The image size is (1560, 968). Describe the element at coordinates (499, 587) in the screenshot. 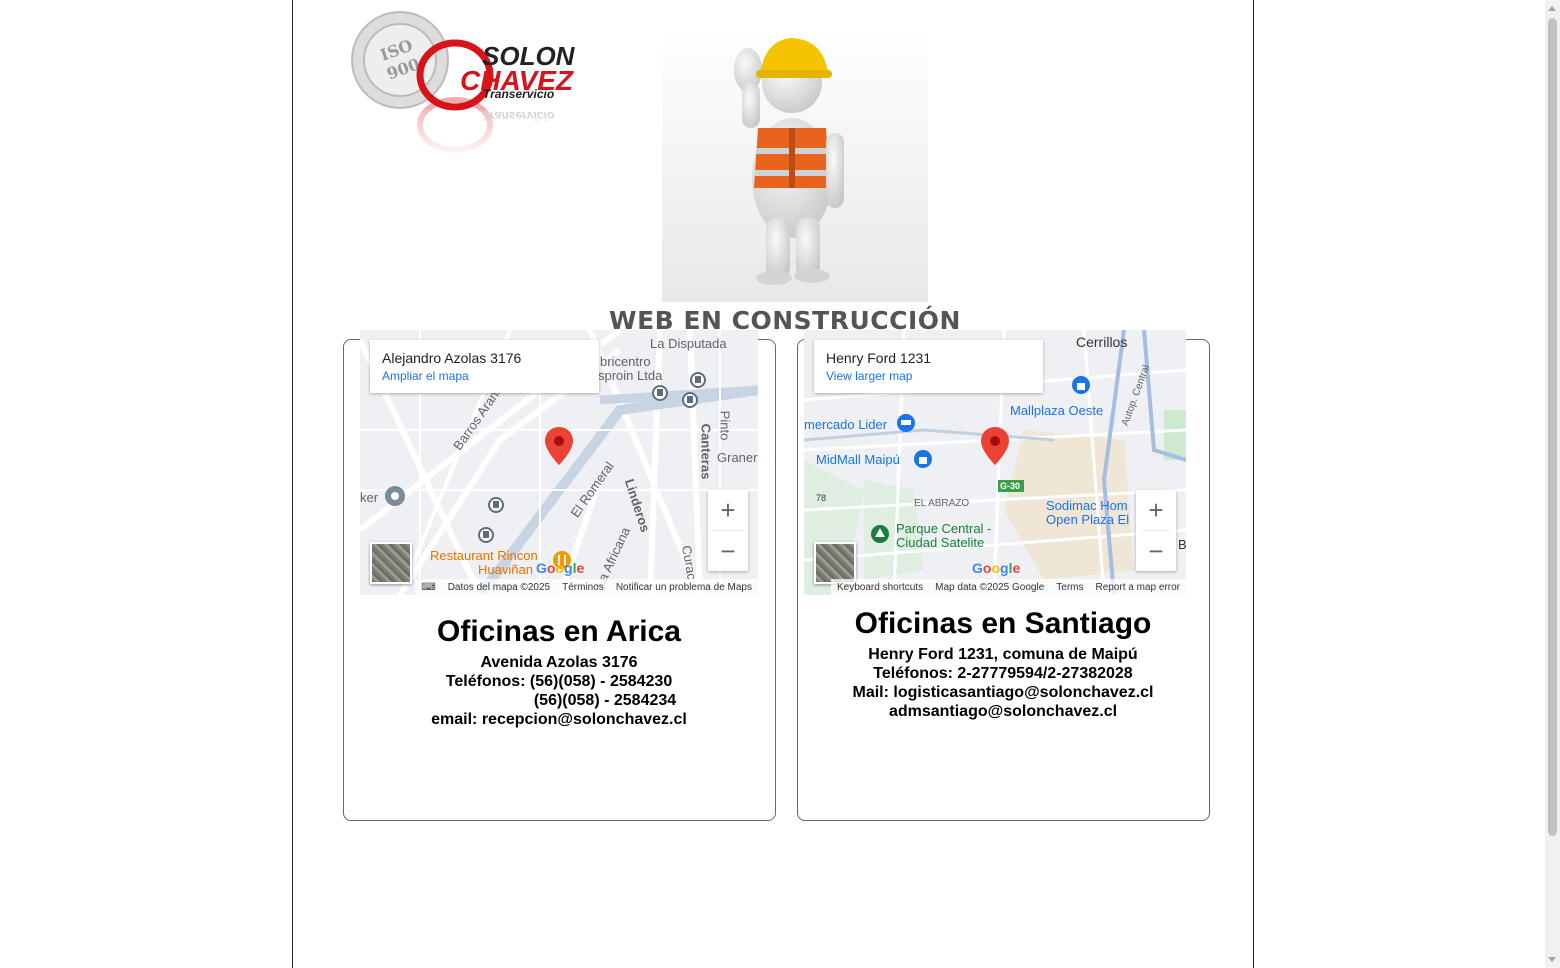

I see `attrib-data: Datos del mapa ©2025` at that location.